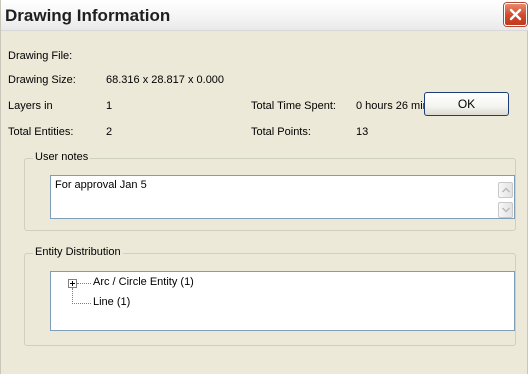 This screenshot has width=528, height=374. Describe the element at coordinates (109, 106) in the screenshot. I see `layers-value: 1` at that location.